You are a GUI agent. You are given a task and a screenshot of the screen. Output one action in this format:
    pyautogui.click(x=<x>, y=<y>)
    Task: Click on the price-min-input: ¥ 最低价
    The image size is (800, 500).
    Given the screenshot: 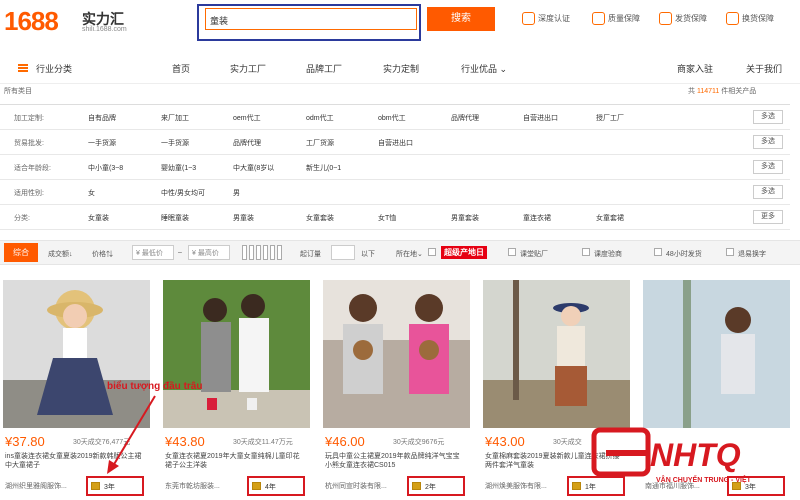 What is the action you would take?
    pyautogui.click(x=153, y=252)
    